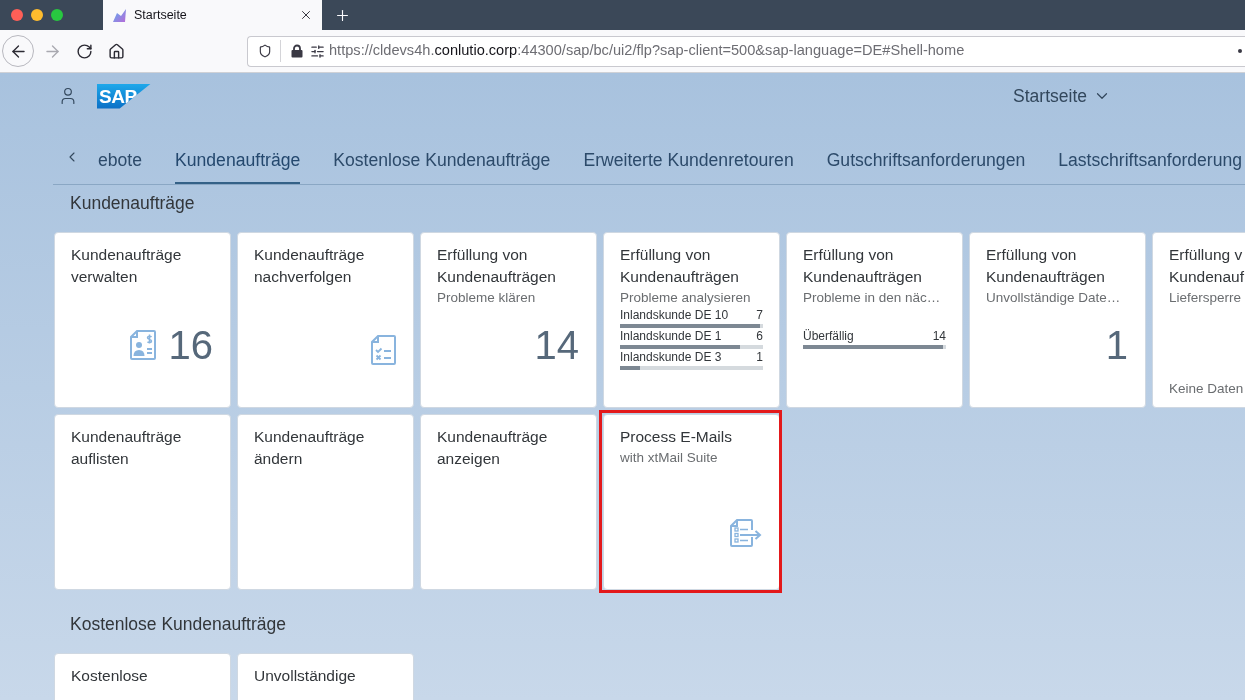  I want to click on shield-icon, so click(265, 51).